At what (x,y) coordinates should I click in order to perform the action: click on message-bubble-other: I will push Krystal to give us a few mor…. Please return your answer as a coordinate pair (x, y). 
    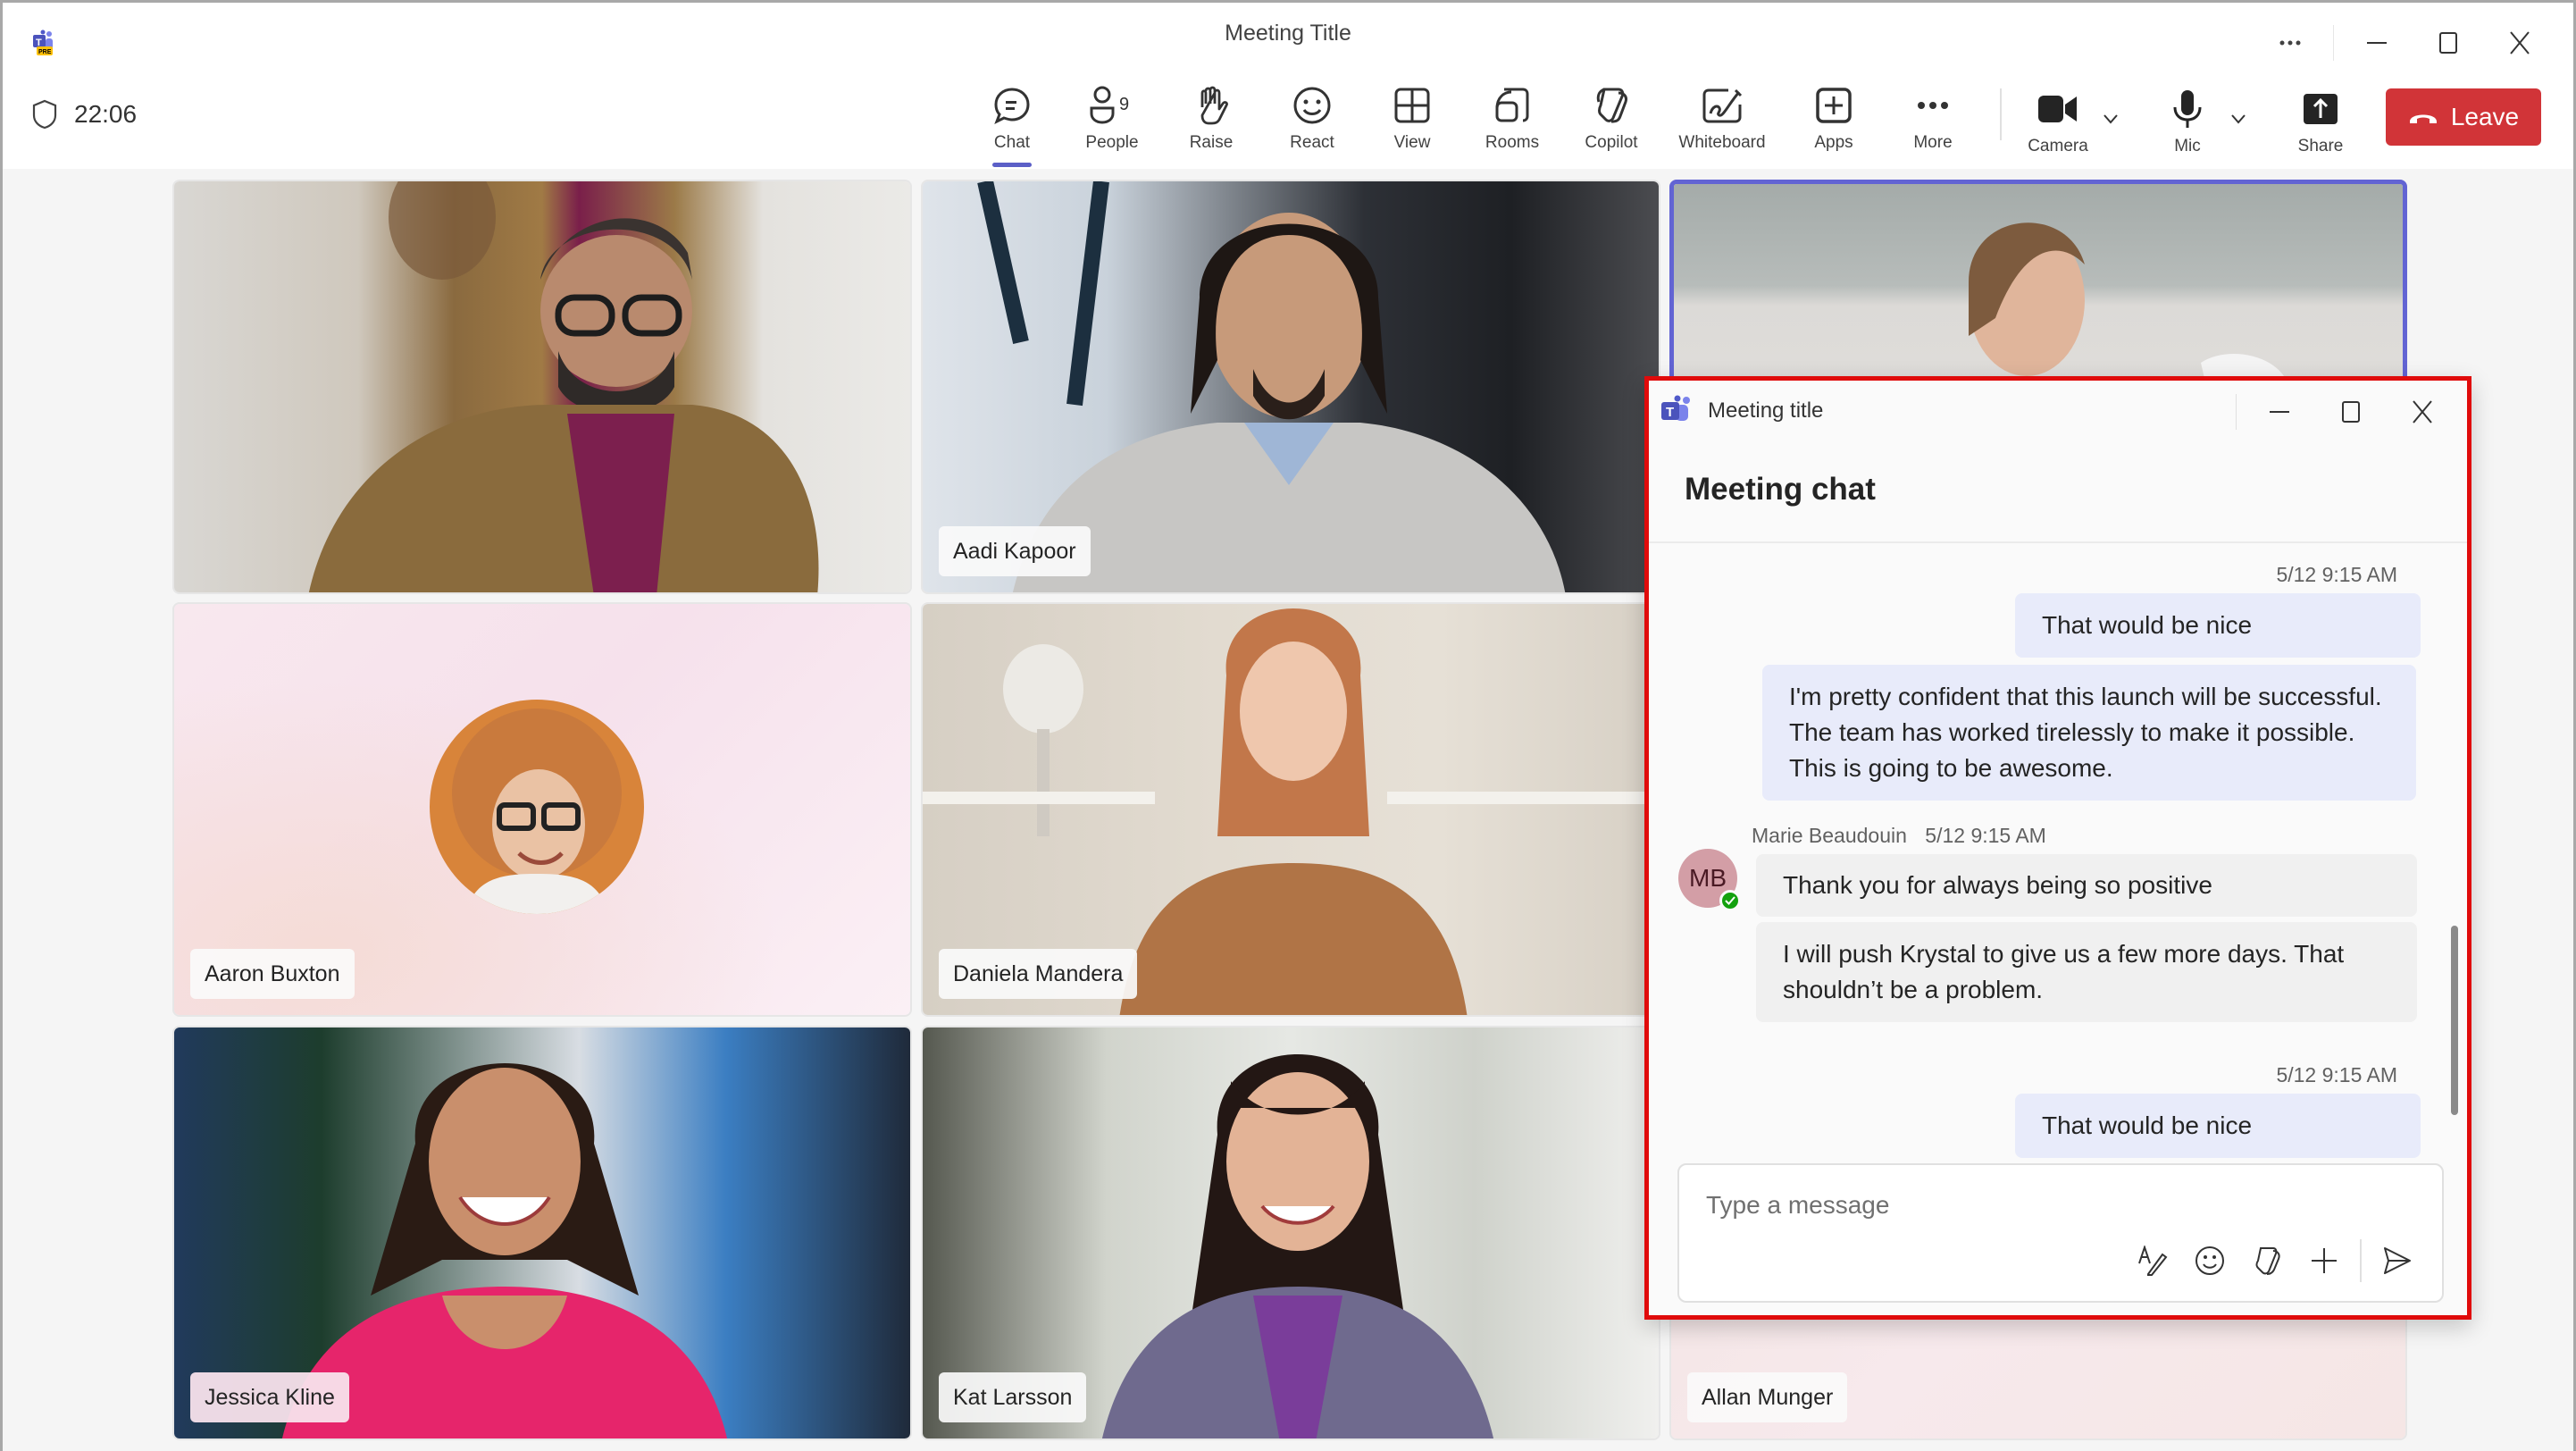
    Looking at the image, I should click on (2086, 972).